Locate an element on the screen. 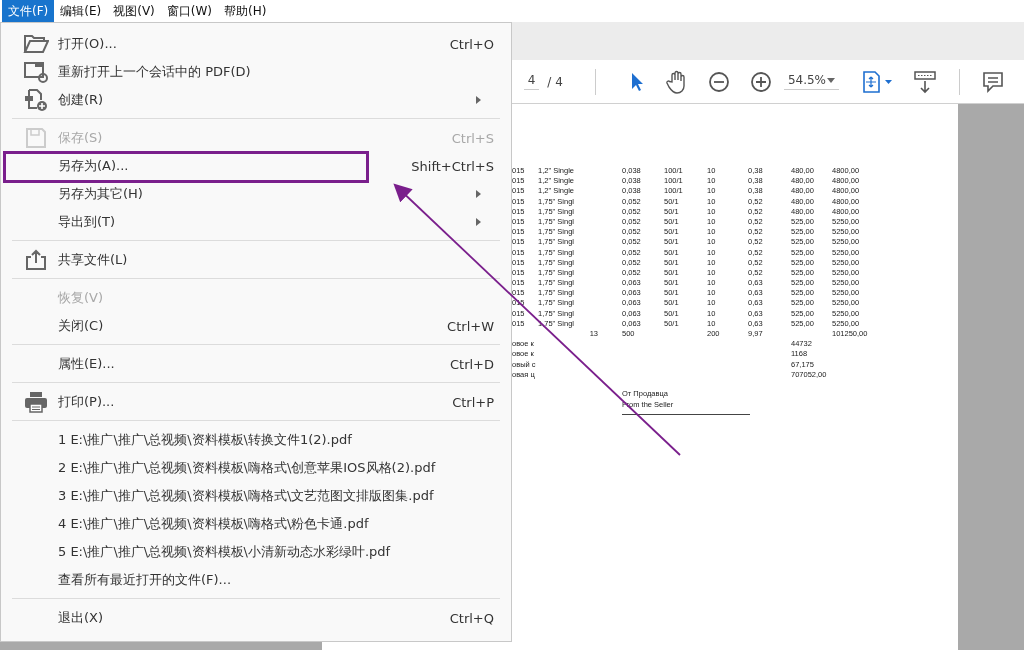 Image resolution: width=1024 pixels, height=650 pixels. menu-item: 5 E:\推广\推广\总视频\资料模板\小清新动态水彩绿叶.pdf is located at coordinates (256, 552).